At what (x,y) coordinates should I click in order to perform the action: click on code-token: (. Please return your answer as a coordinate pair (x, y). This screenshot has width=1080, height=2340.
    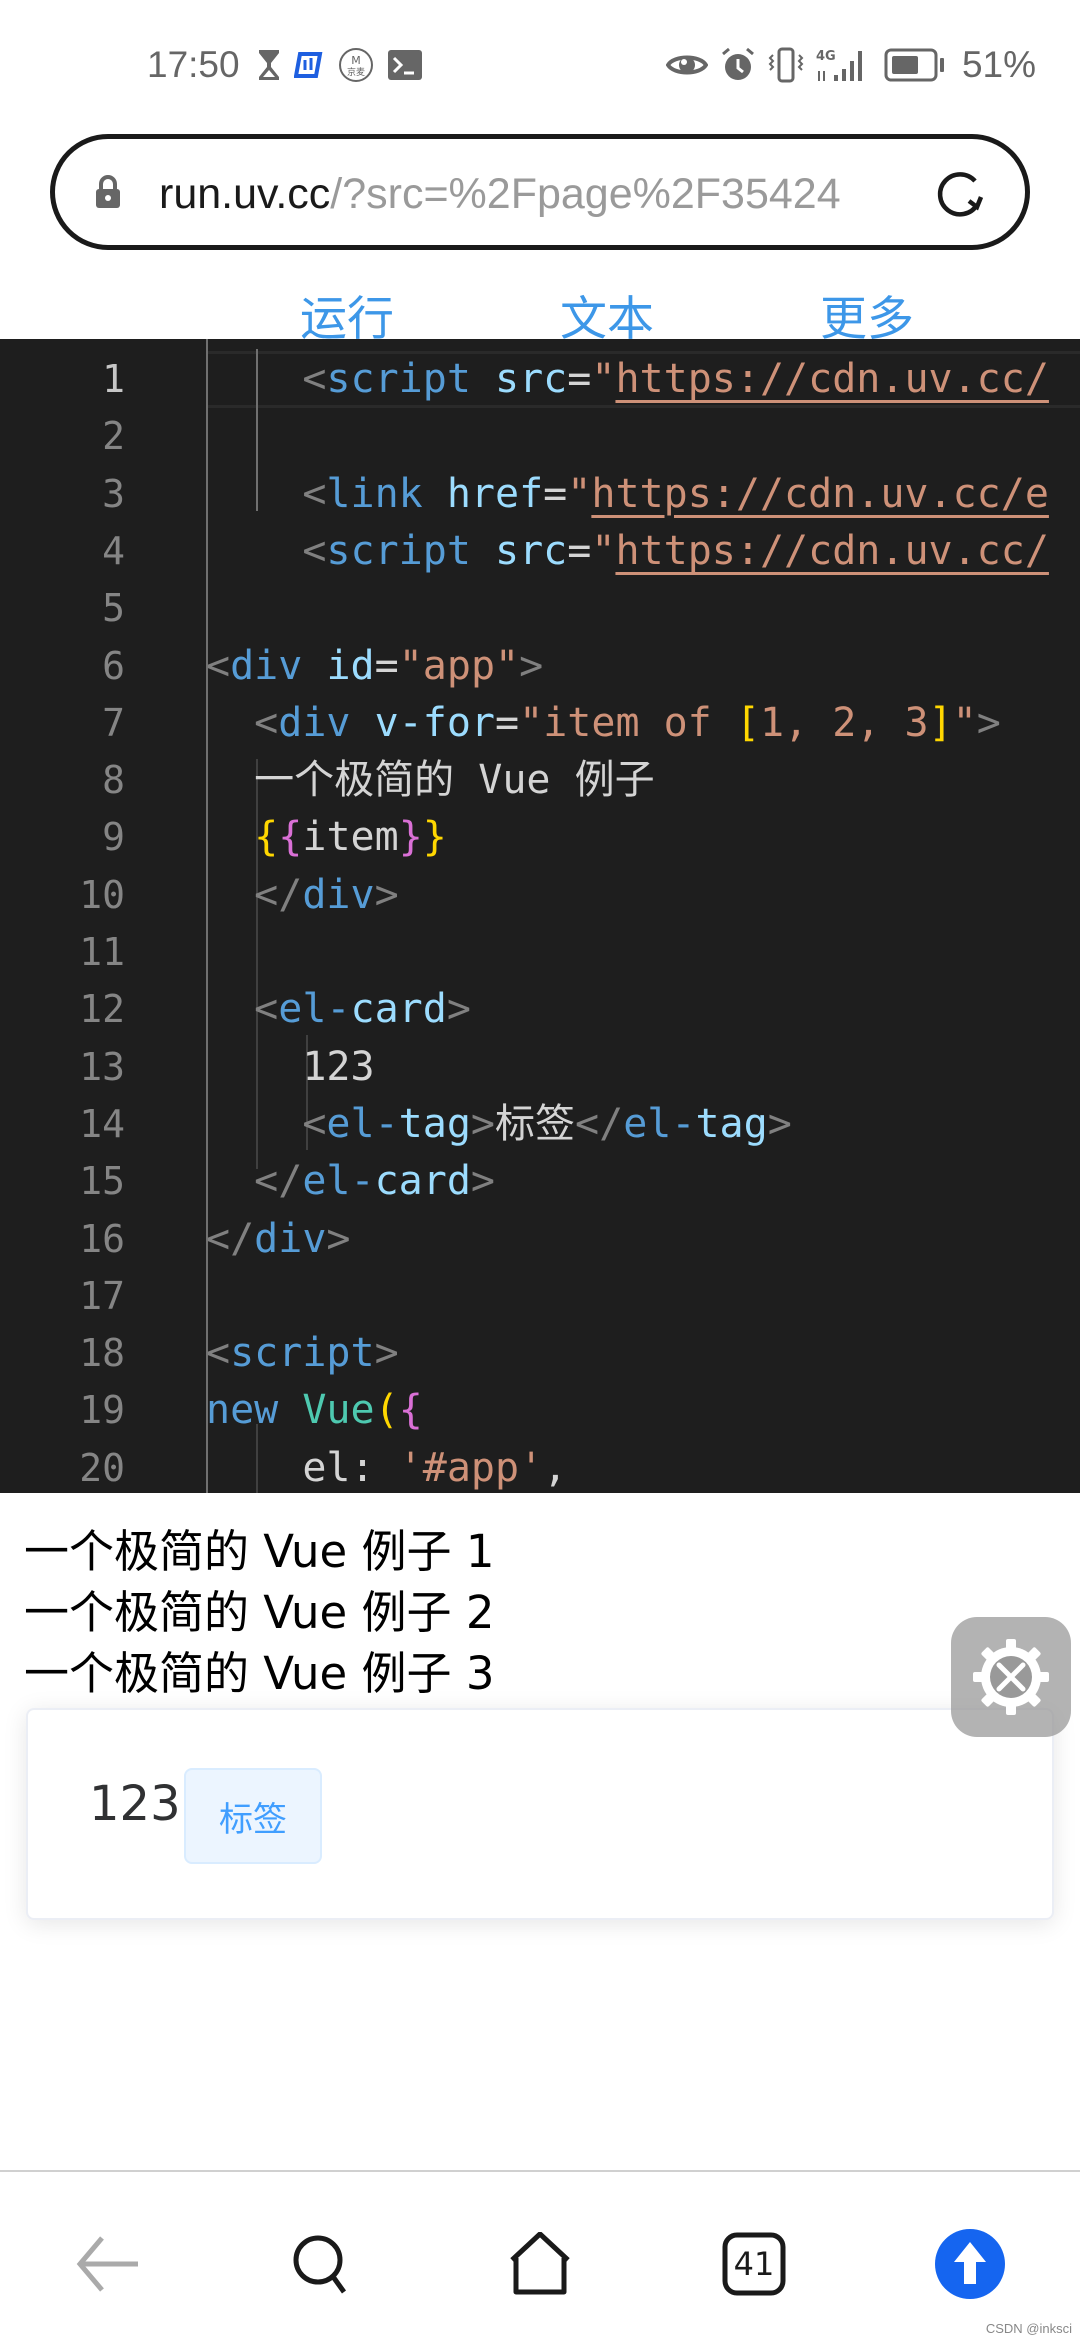
    Looking at the image, I should click on (386, 1410).